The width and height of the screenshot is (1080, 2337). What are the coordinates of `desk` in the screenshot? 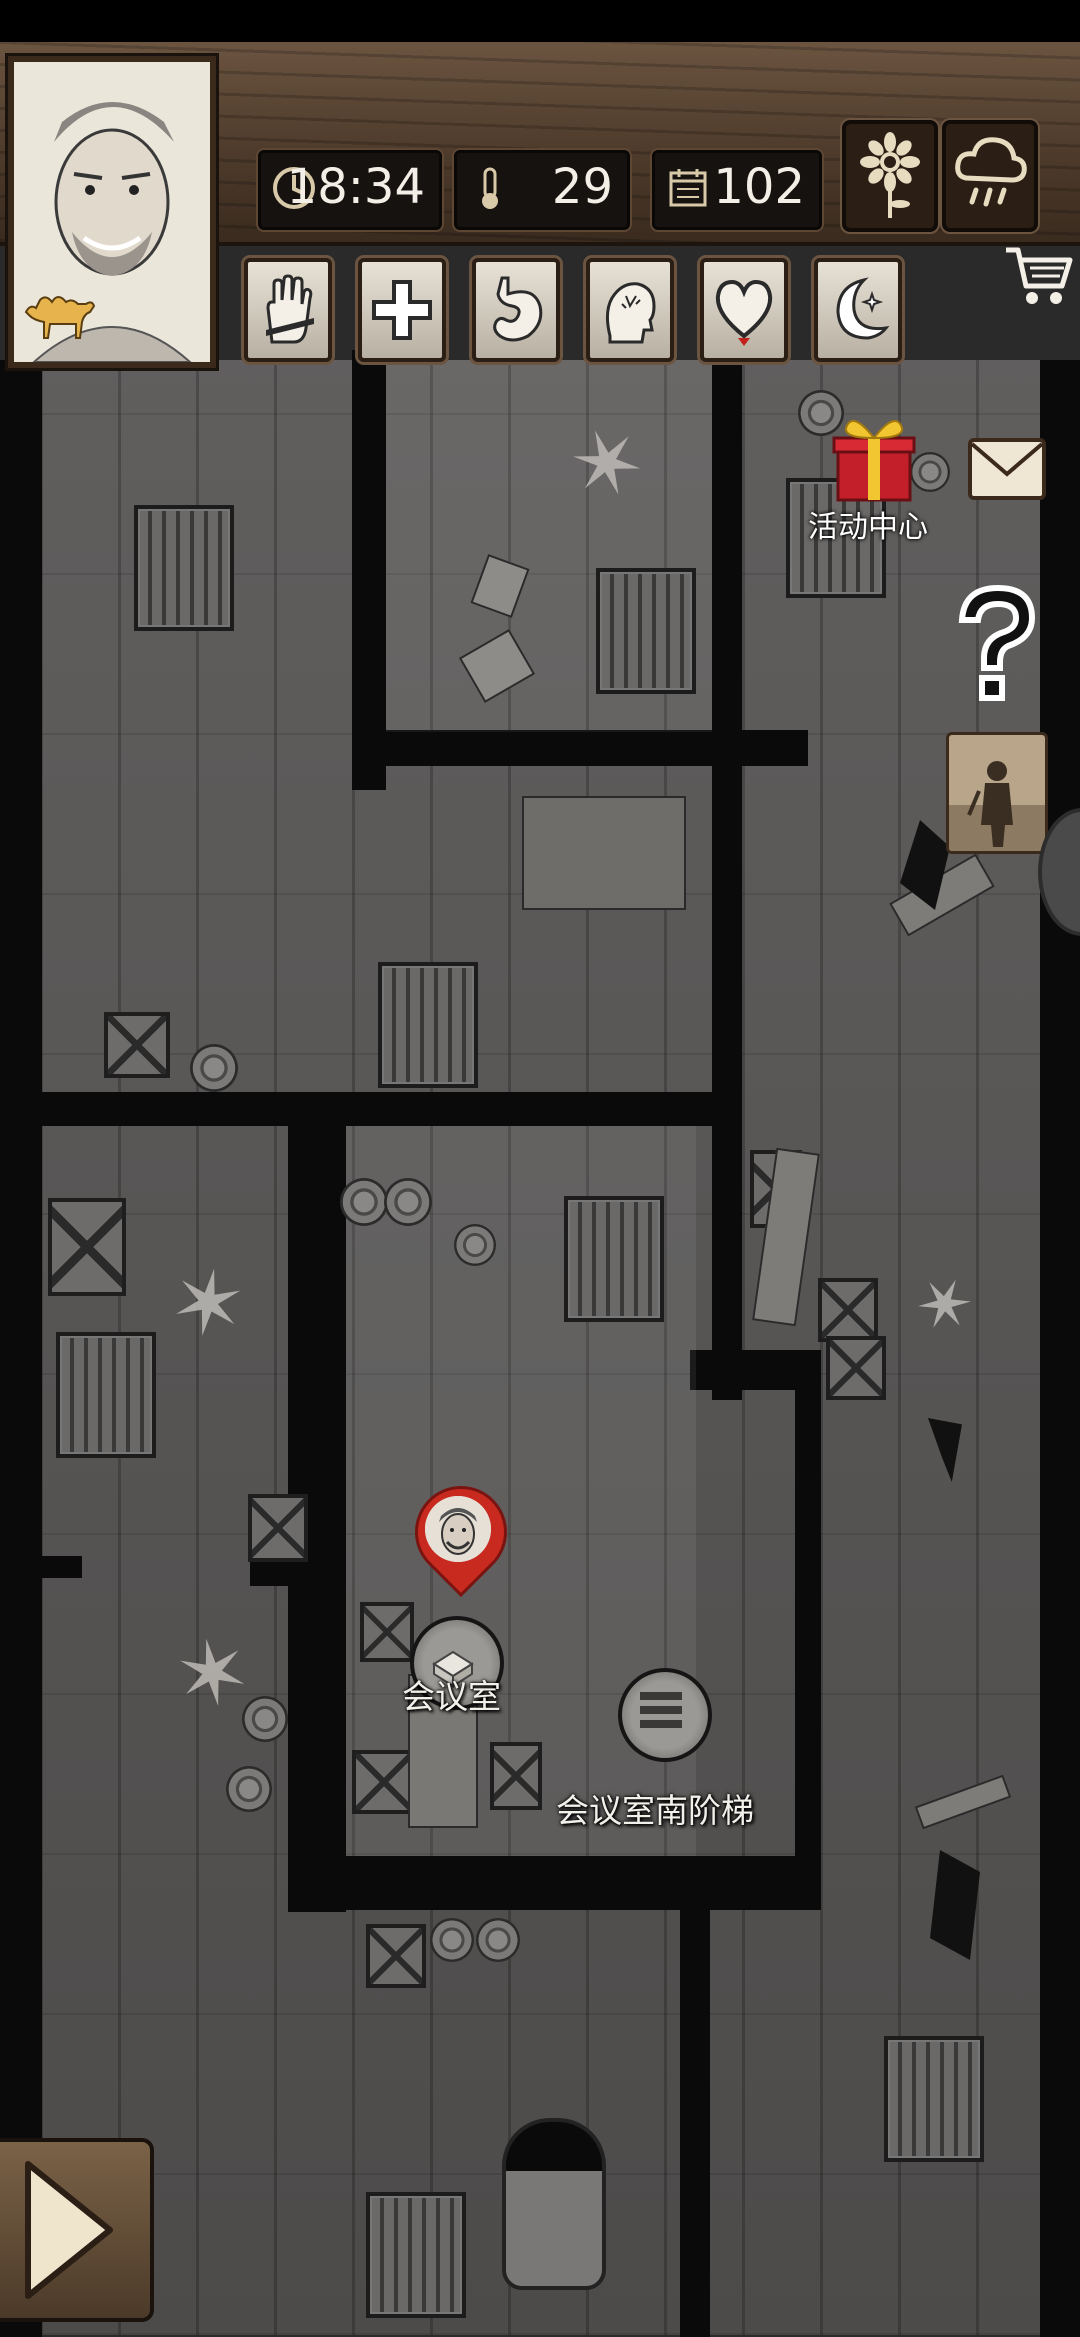 It's located at (604, 853).